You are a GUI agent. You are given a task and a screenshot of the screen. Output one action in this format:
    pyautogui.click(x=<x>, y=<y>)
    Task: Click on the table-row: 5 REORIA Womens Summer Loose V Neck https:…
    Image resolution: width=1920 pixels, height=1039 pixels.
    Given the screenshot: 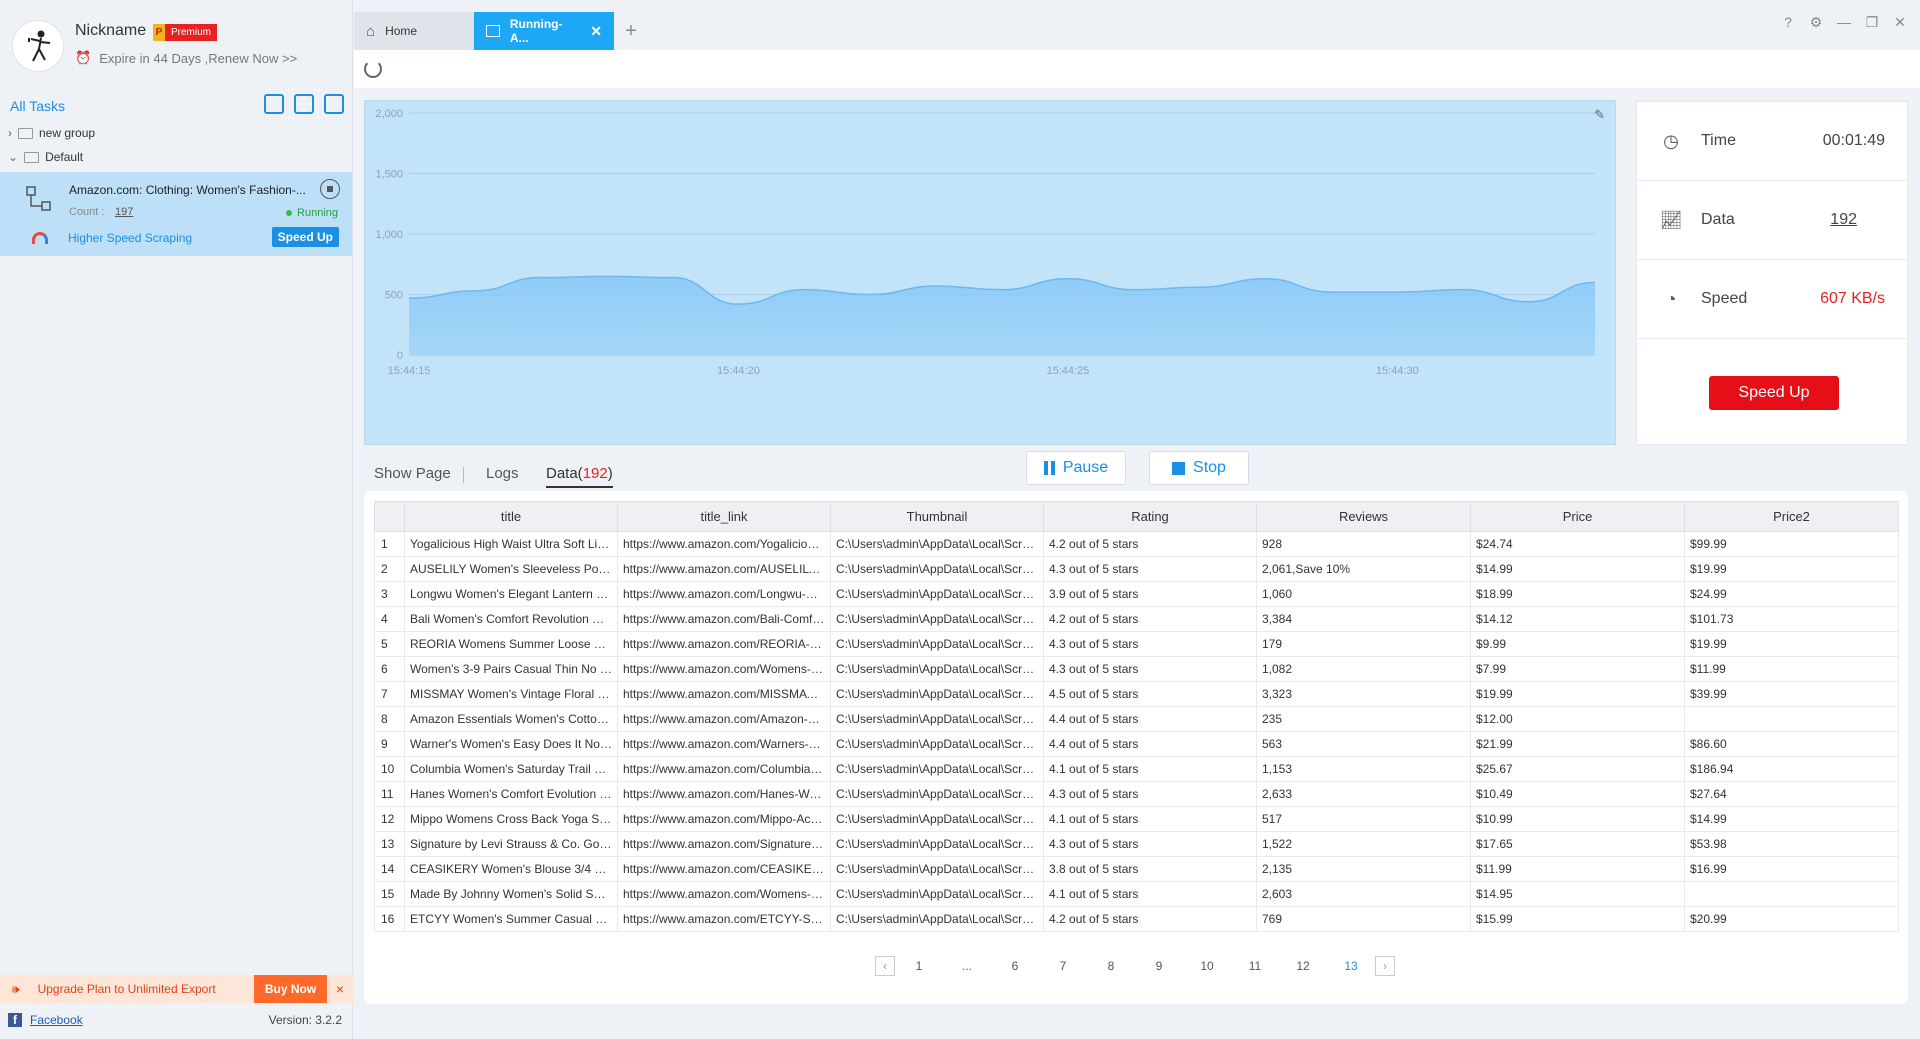 What is the action you would take?
    pyautogui.click(x=1136, y=644)
    